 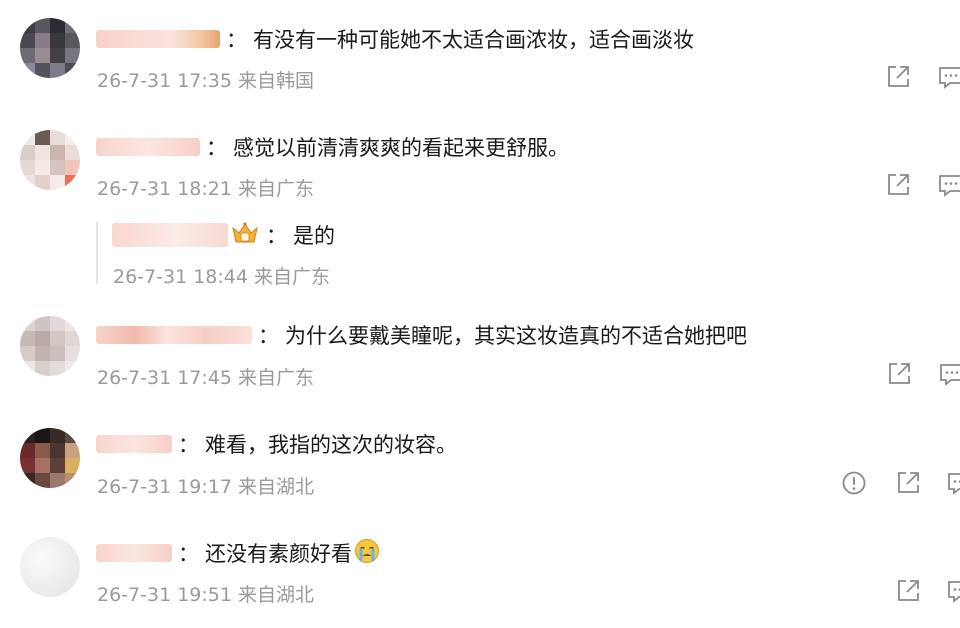 I want to click on report-button, so click(x=854, y=483).